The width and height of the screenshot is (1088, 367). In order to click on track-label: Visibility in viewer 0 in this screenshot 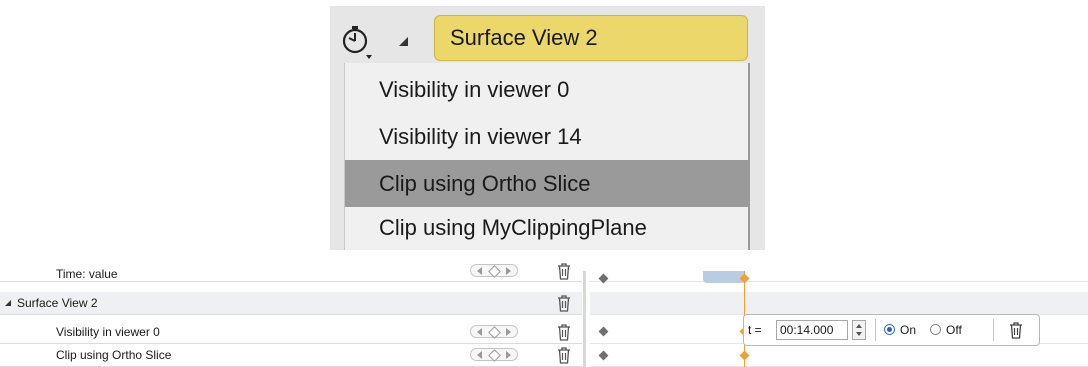, I will do `click(108, 332)`.